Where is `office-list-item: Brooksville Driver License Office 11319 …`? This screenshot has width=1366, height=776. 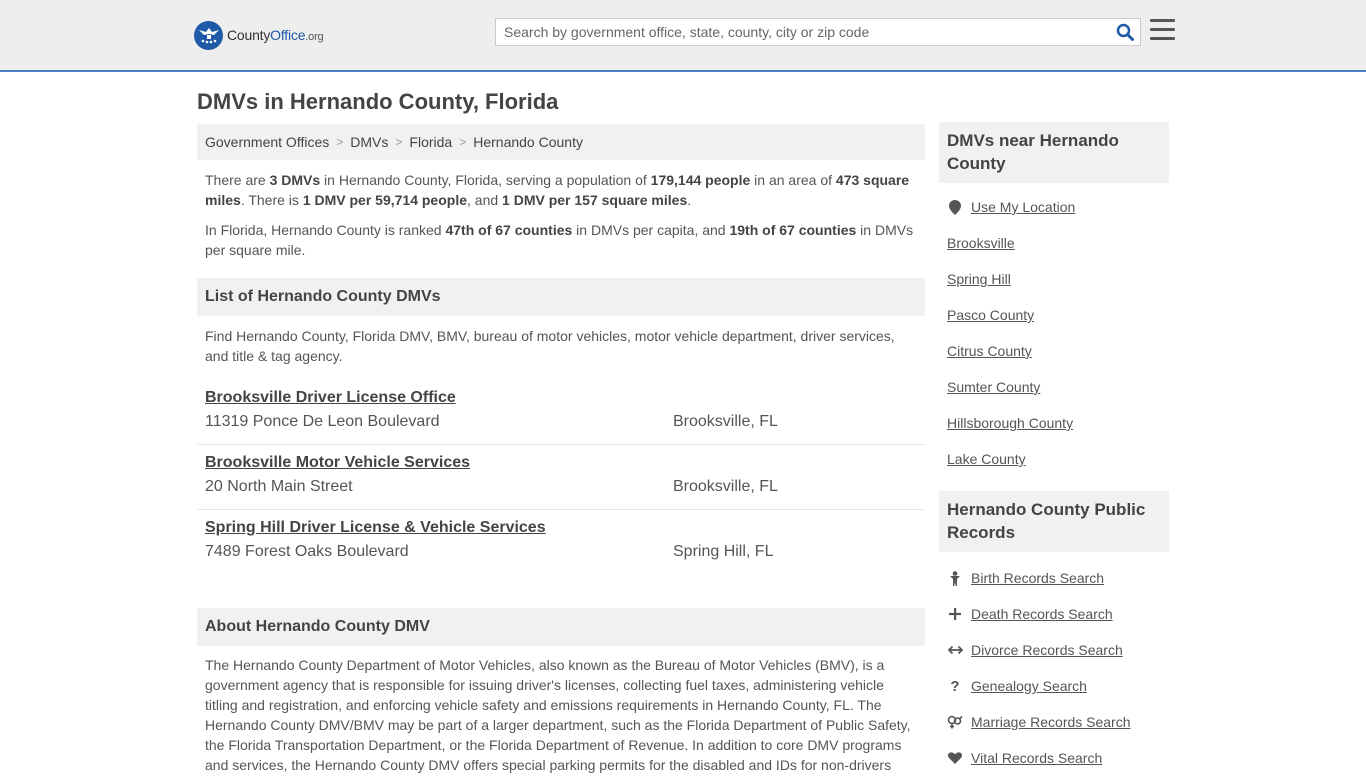 office-list-item: Brooksville Driver License Office 11319 … is located at coordinates (561, 412).